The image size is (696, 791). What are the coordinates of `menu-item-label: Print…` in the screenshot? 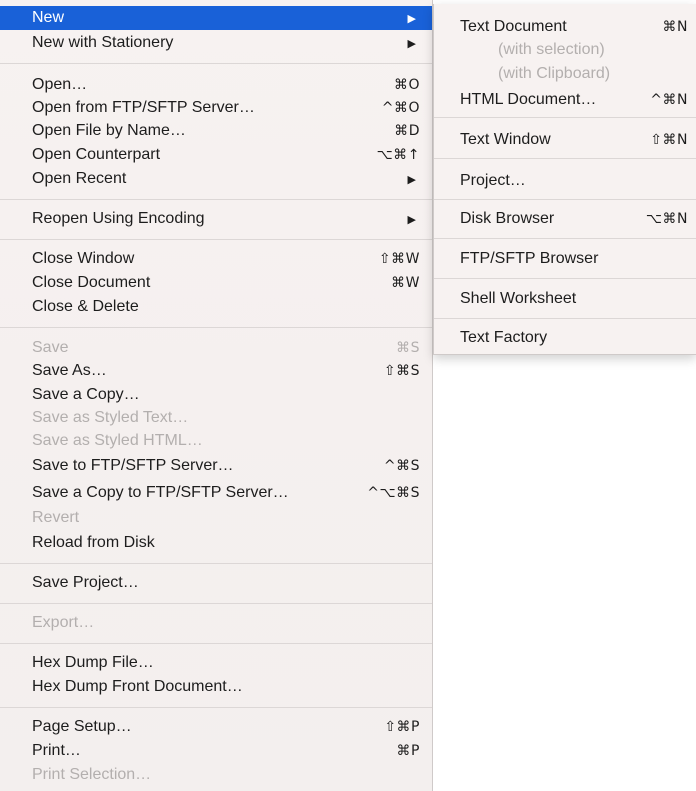 It's located at (56, 750).